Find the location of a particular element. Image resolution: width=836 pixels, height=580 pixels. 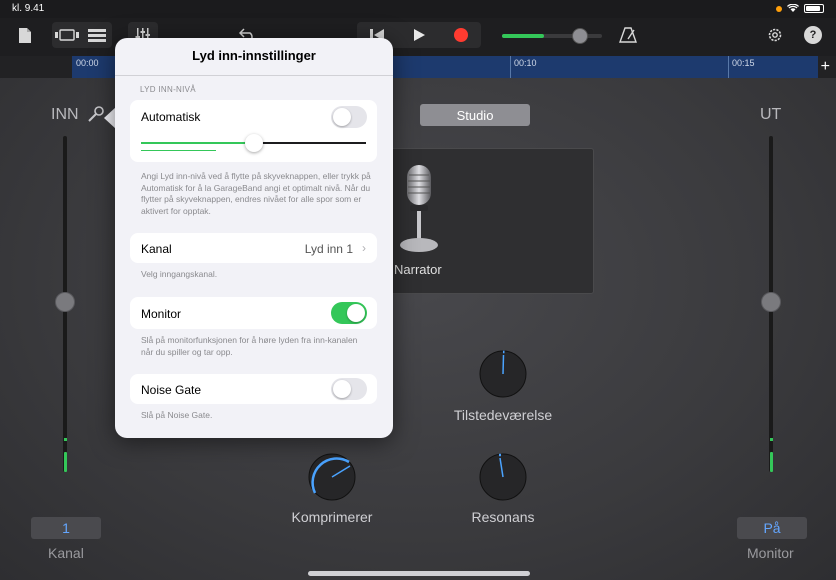

monitor-toggle is located at coordinates (349, 313).